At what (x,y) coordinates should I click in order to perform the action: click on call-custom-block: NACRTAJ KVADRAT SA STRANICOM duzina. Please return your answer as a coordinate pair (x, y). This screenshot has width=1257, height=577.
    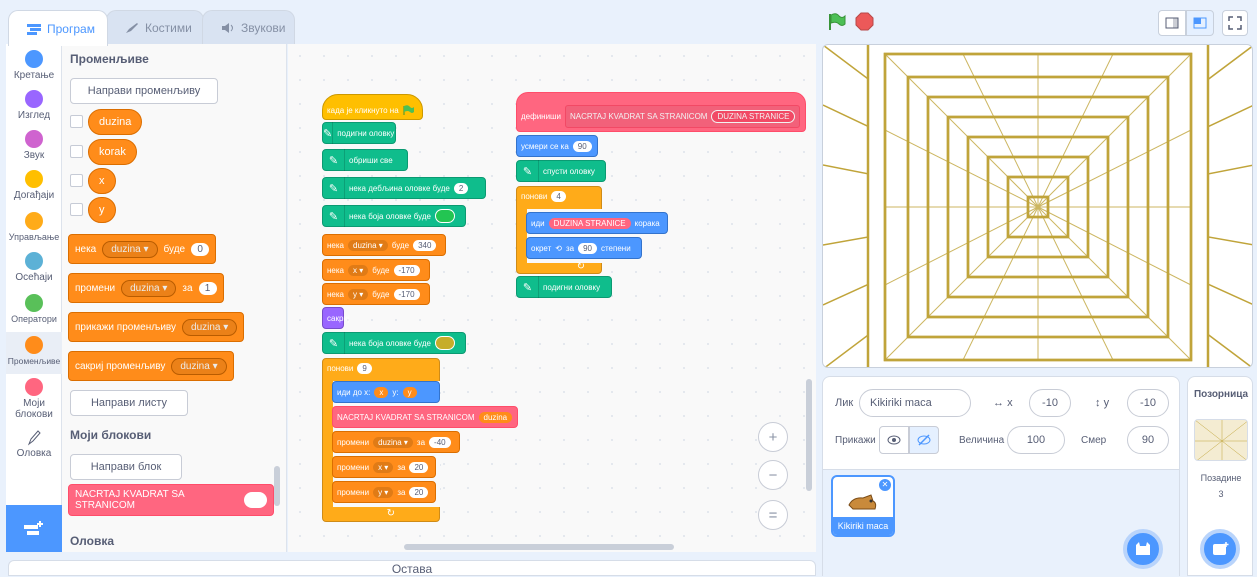
    Looking at the image, I should click on (425, 417).